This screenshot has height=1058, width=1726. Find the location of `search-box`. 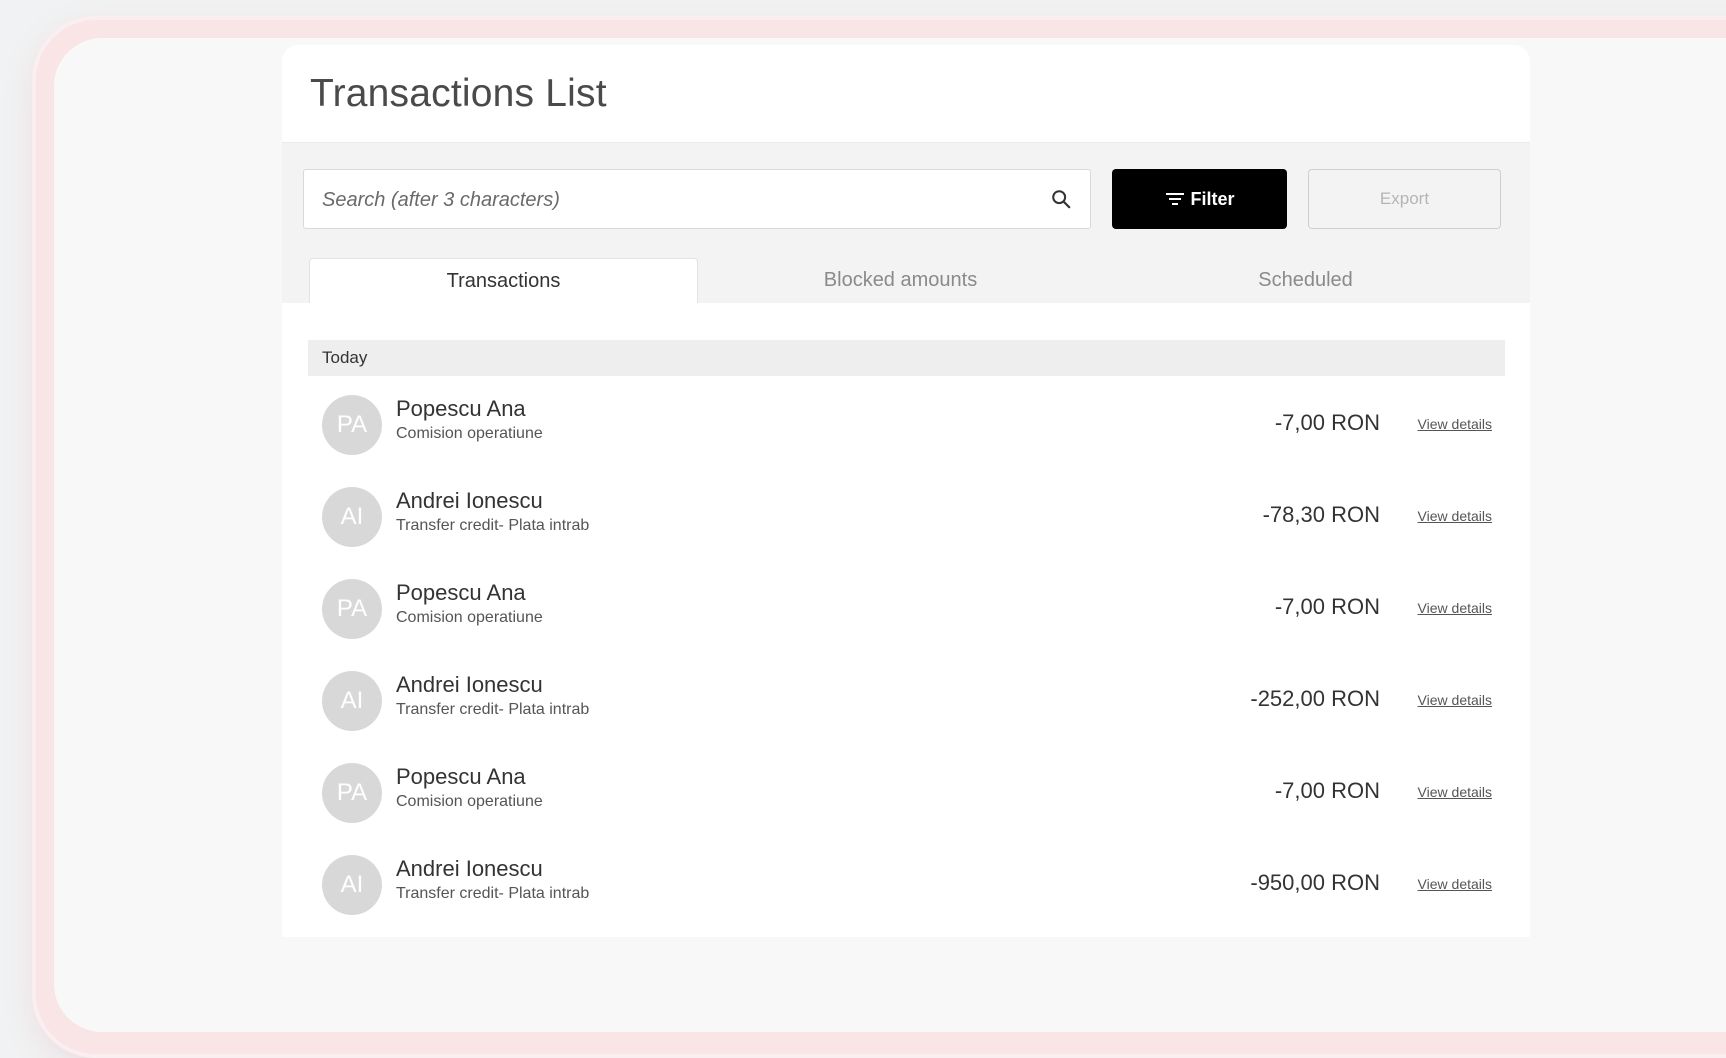

search-box is located at coordinates (697, 199).